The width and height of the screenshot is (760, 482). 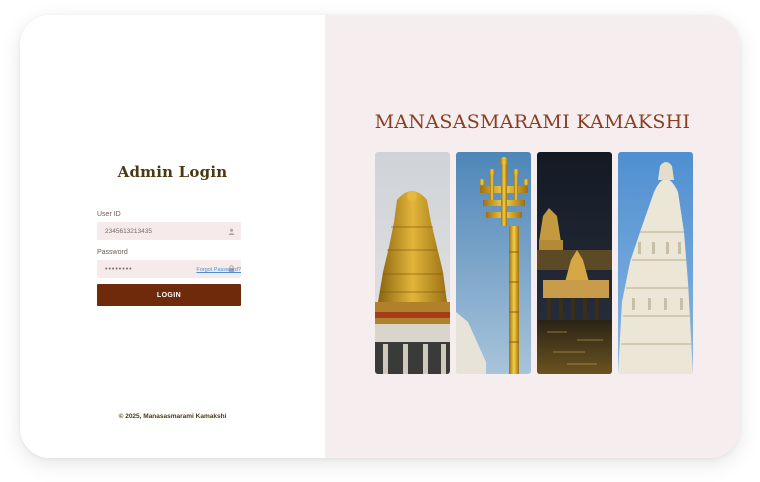 I want to click on copyright-footer: © 2025, Manasasmarami Kamakshi, so click(x=172, y=416).